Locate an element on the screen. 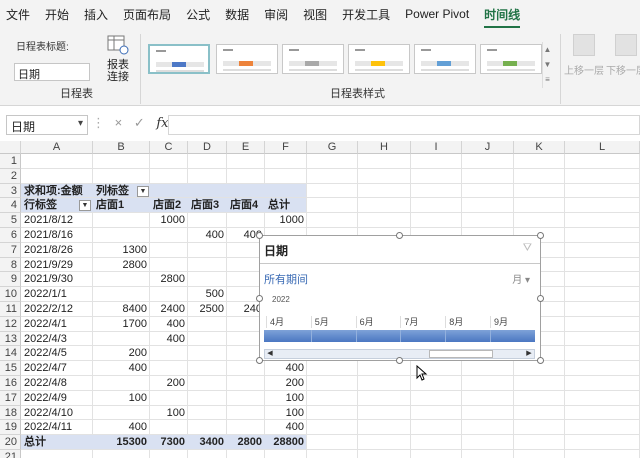 The image size is (640, 458). scroll-thumb is located at coordinates (461, 354).